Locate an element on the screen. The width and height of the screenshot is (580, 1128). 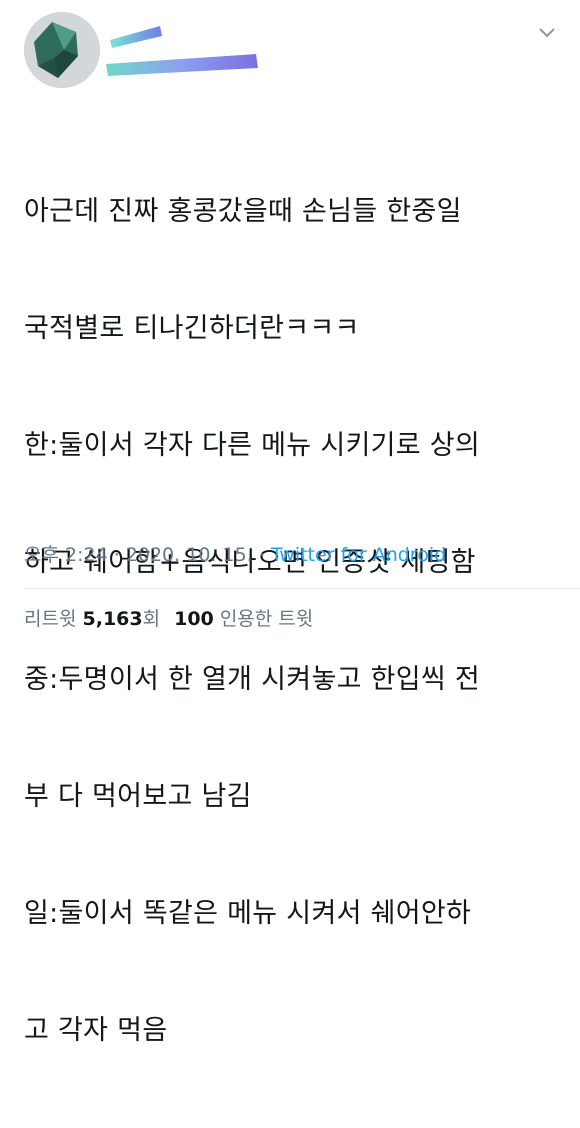
tweet-stats: 리트윗 5,163회 100 인용한 트윗 is located at coordinates (168, 617).